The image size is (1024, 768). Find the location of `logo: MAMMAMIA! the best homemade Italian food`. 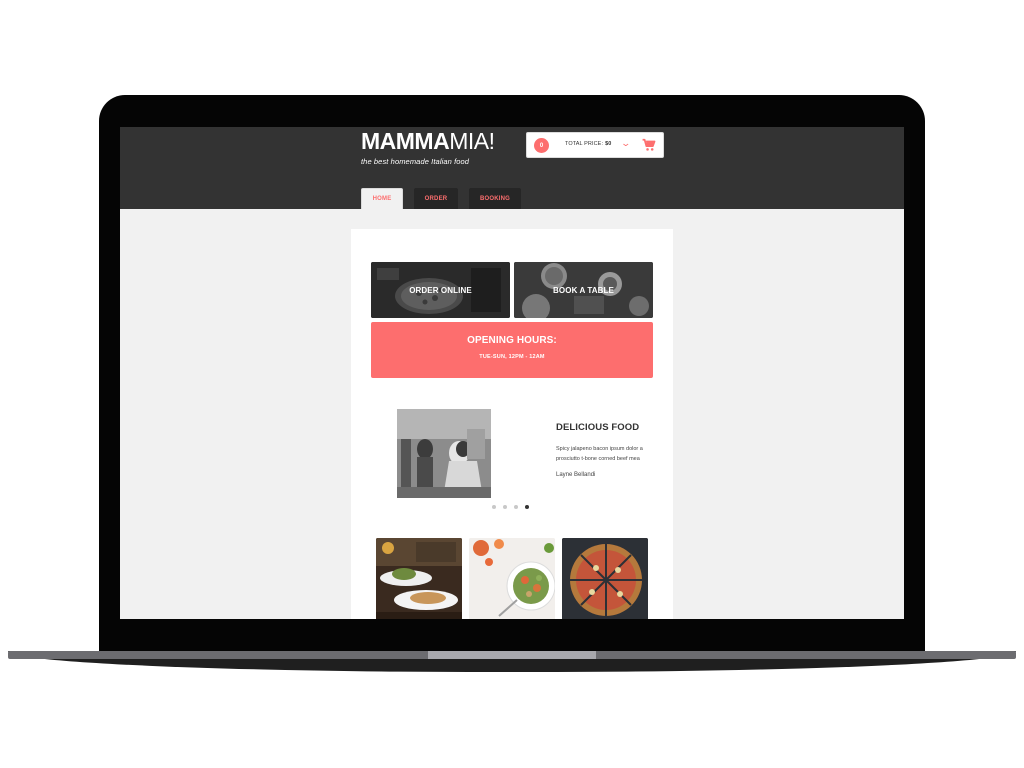

logo: MAMMAMIA! the best homemade Italian food is located at coordinates (428, 147).